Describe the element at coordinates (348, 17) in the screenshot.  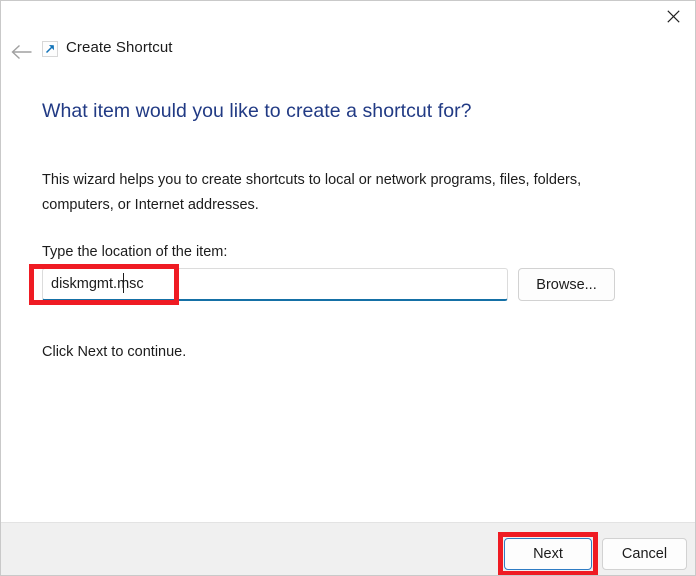
I see `titlebar` at that location.